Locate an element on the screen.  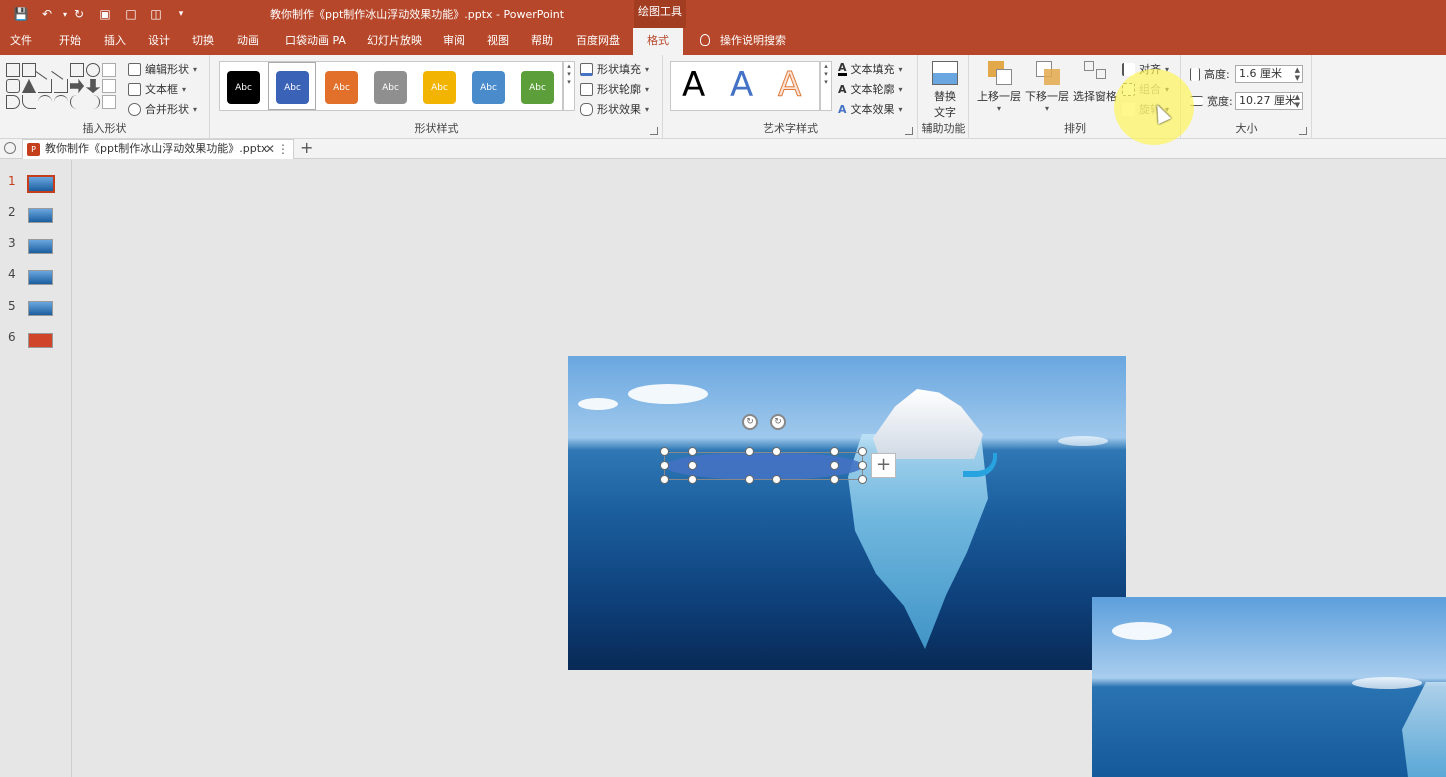
bring-forward-button: 上移一层 ▾ is located at coordinates (999, 87).